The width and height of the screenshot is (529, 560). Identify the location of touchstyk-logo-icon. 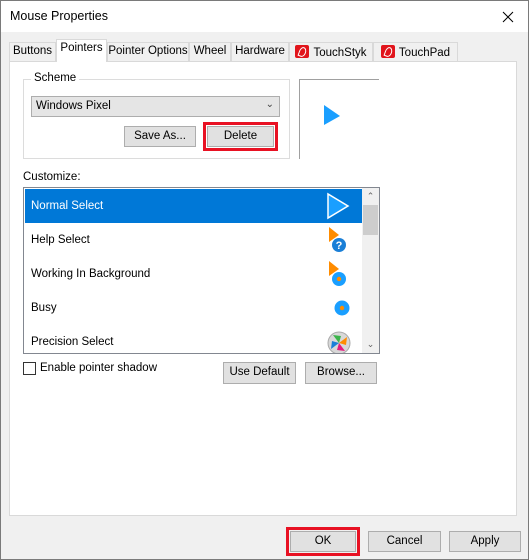
(302, 51).